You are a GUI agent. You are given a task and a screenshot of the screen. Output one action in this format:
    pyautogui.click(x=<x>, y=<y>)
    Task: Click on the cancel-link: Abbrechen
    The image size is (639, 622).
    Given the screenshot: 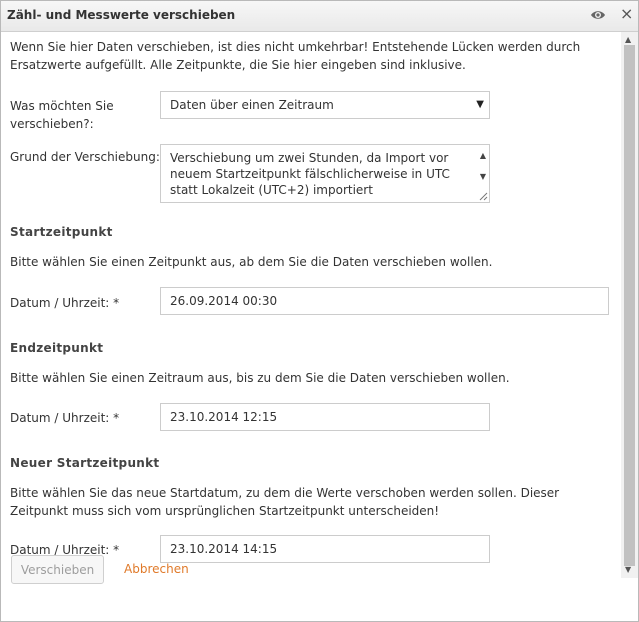 What is the action you would take?
    pyautogui.click(x=156, y=569)
    